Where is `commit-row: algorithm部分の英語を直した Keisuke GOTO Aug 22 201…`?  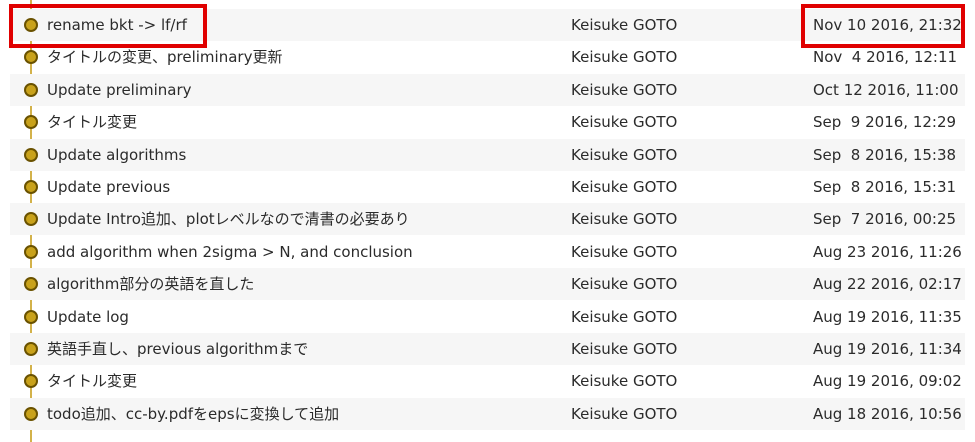
commit-row: algorithm部分の英語を直した Keisuke GOTO Aug 22 201… is located at coordinates (487, 284).